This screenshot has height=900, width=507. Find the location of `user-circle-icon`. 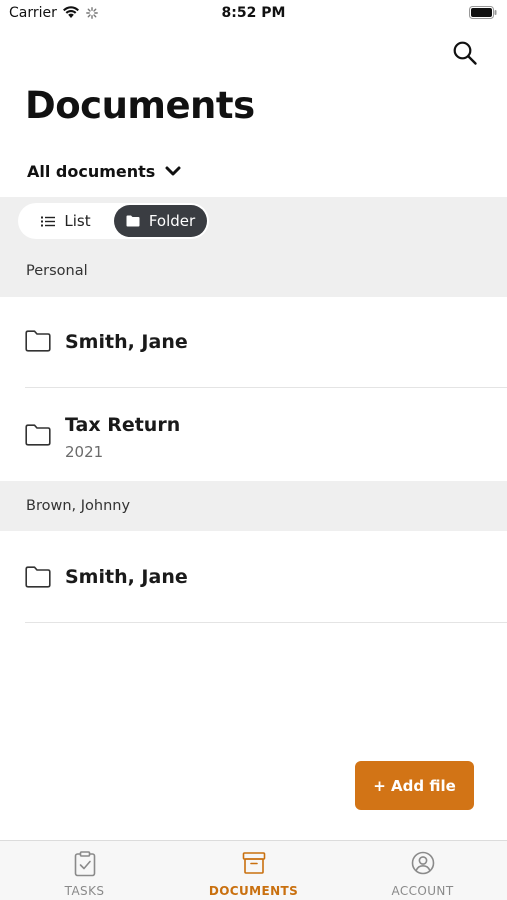

user-circle-icon is located at coordinates (422, 863).